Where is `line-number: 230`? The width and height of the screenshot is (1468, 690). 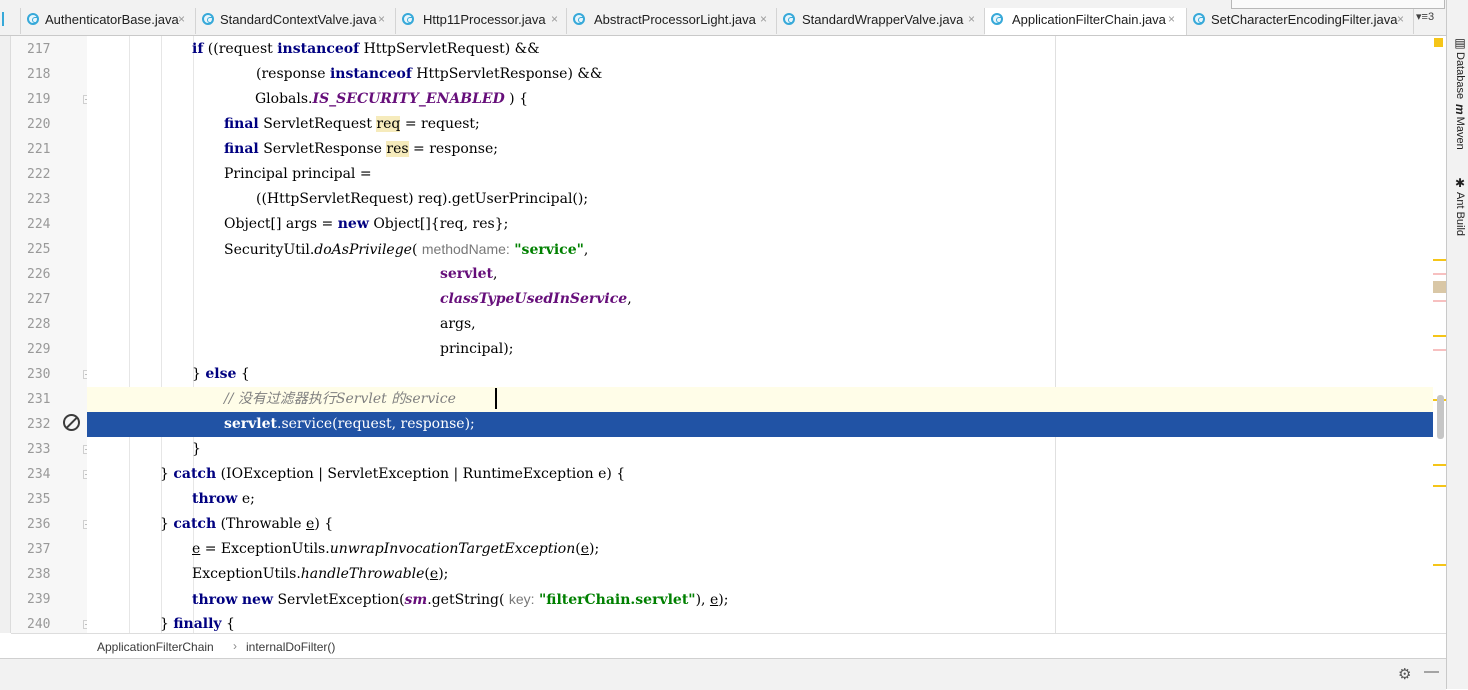 line-number: 230 is located at coordinates (39, 374).